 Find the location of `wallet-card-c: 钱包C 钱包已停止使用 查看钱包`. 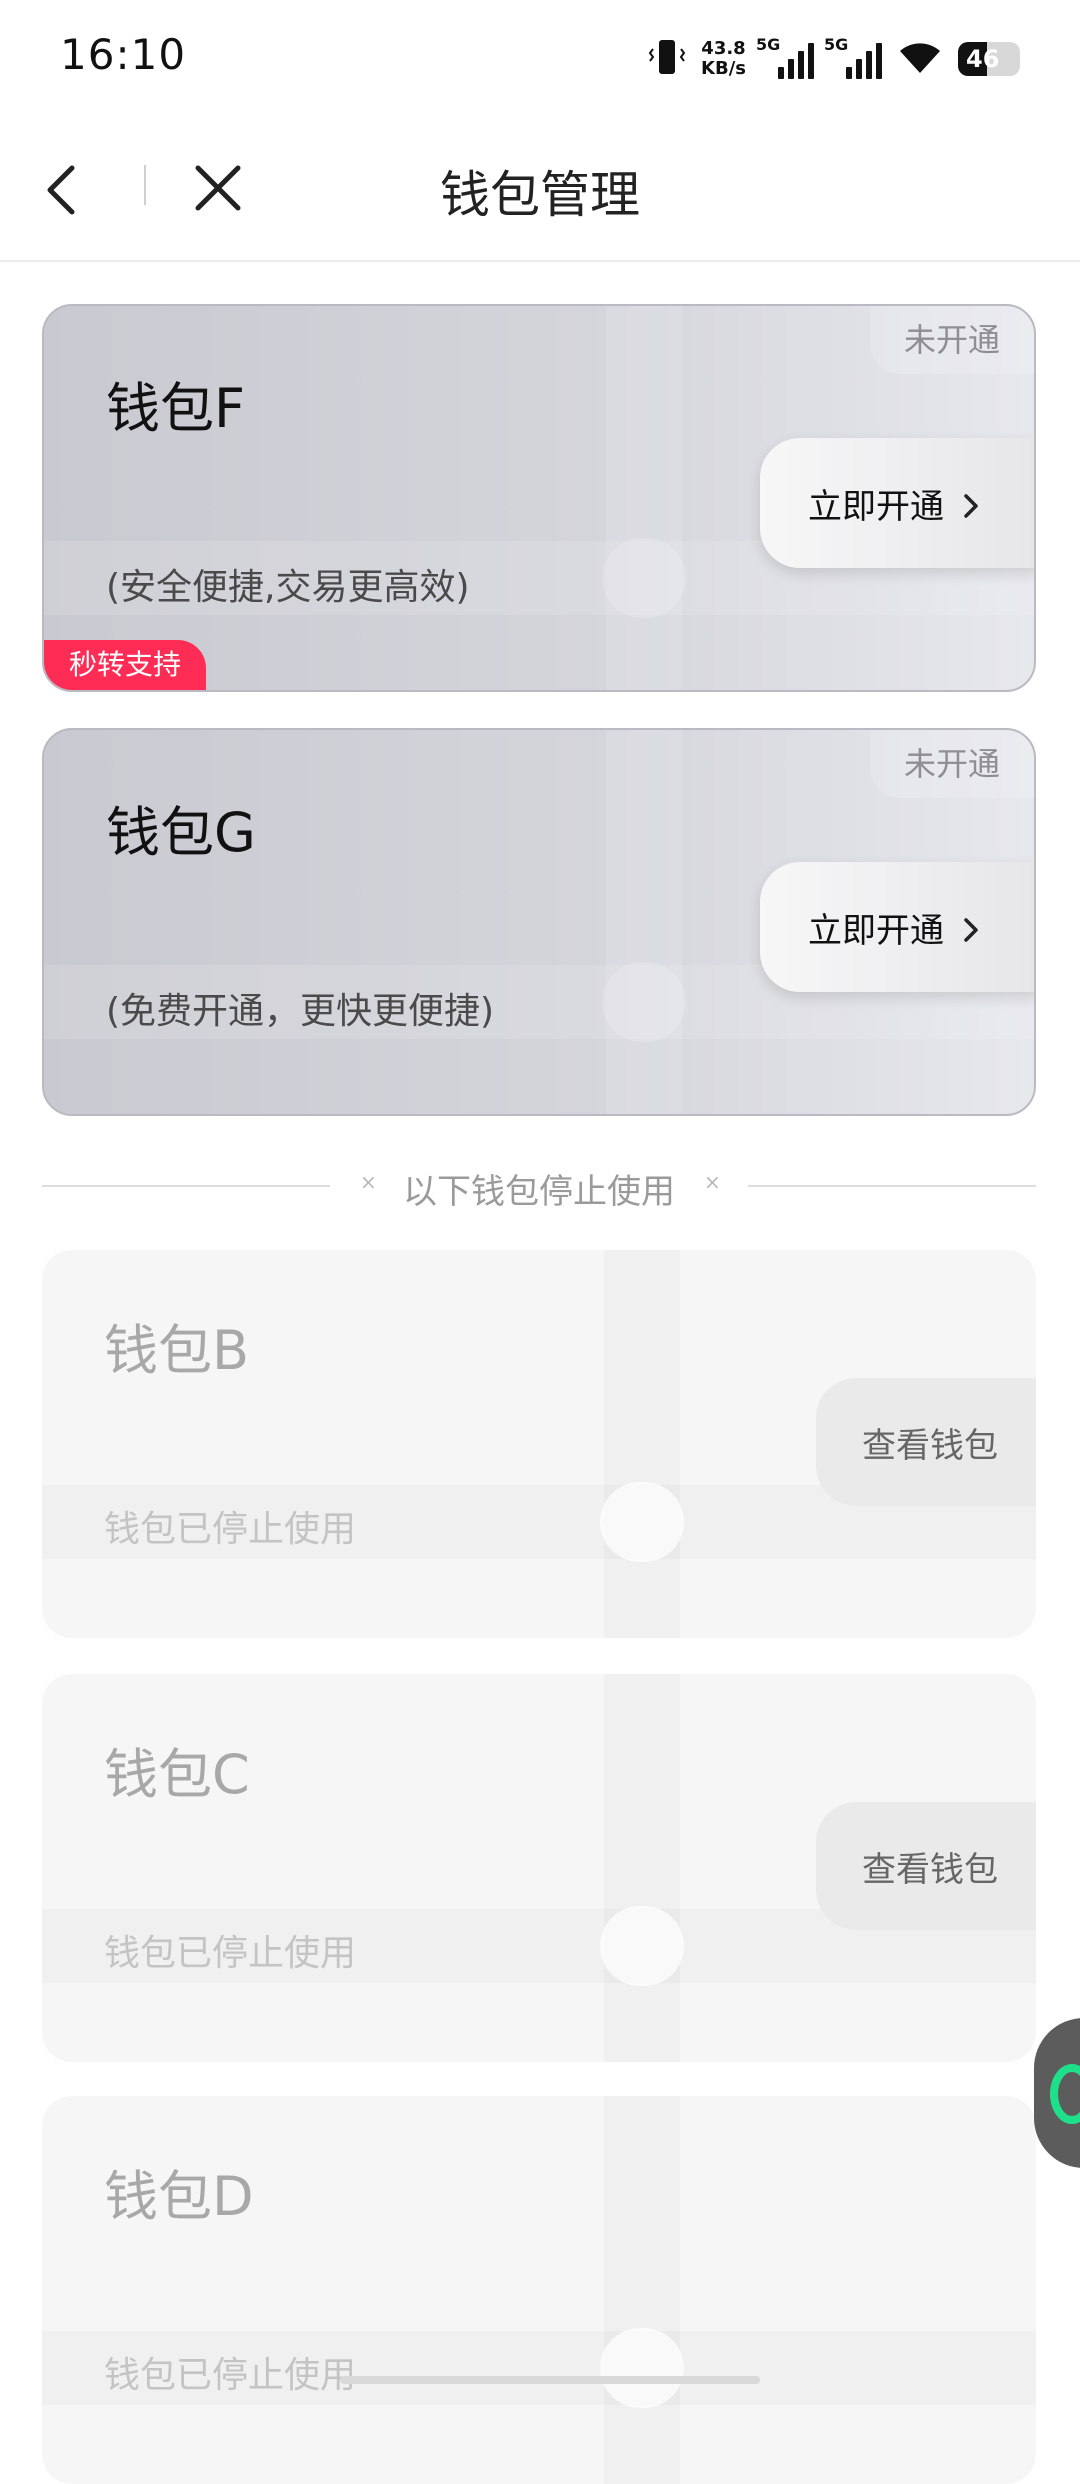

wallet-card-c: 钱包C 钱包已停止使用 查看钱包 is located at coordinates (539, 1868).